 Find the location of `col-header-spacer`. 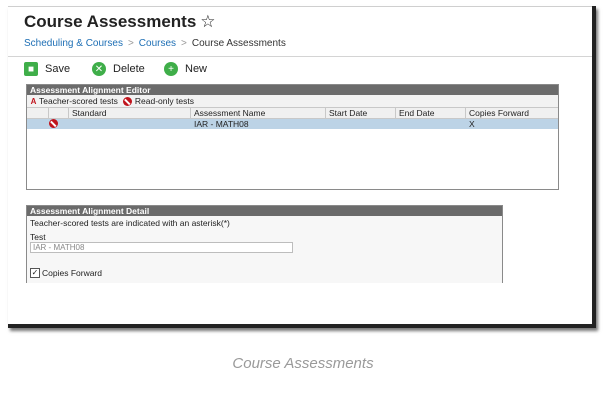

col-header-spacer is located at coordinates (38, 113).